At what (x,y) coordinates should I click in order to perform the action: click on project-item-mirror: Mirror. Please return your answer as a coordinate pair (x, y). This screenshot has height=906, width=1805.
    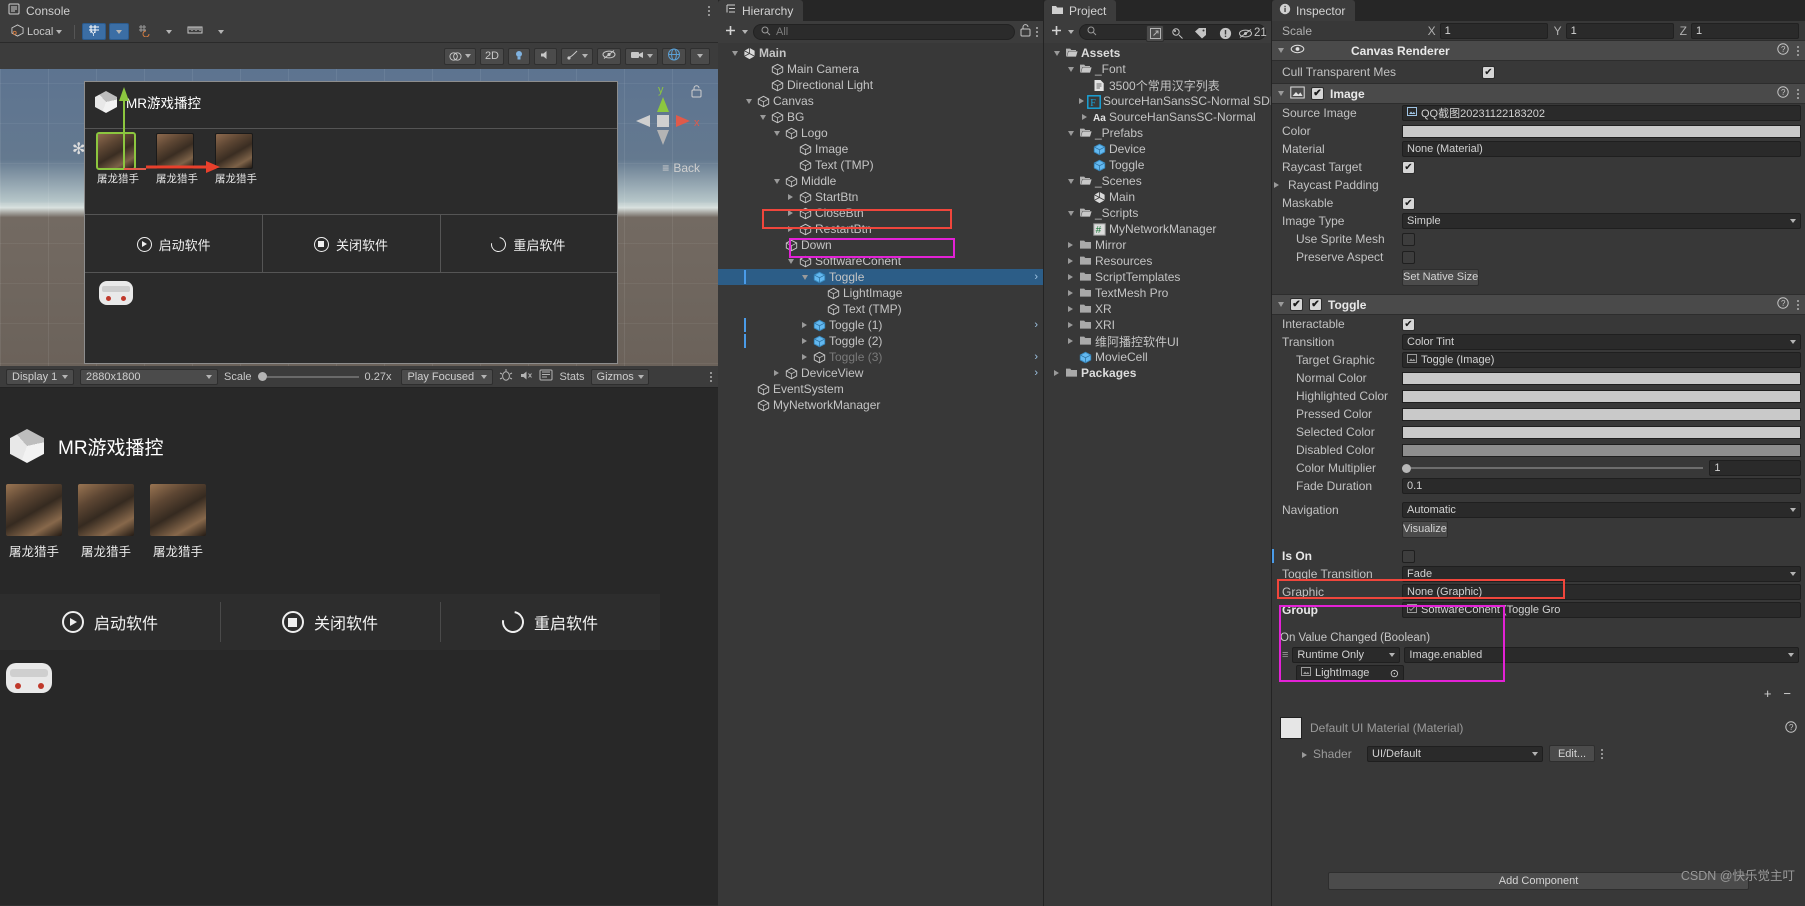
    Looking at the image, I should click on (1158, 245).